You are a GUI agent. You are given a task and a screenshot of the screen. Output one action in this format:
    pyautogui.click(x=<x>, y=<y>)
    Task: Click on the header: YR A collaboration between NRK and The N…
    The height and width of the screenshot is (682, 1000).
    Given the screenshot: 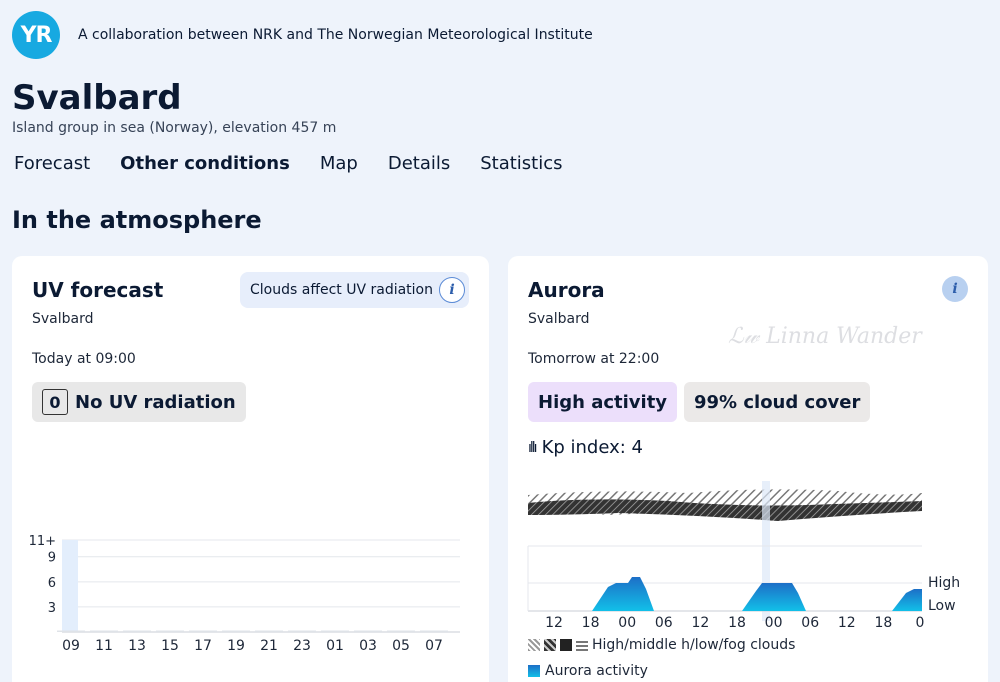 What is the action you would take?
    pyautogui.click(x=302, y=35)
    